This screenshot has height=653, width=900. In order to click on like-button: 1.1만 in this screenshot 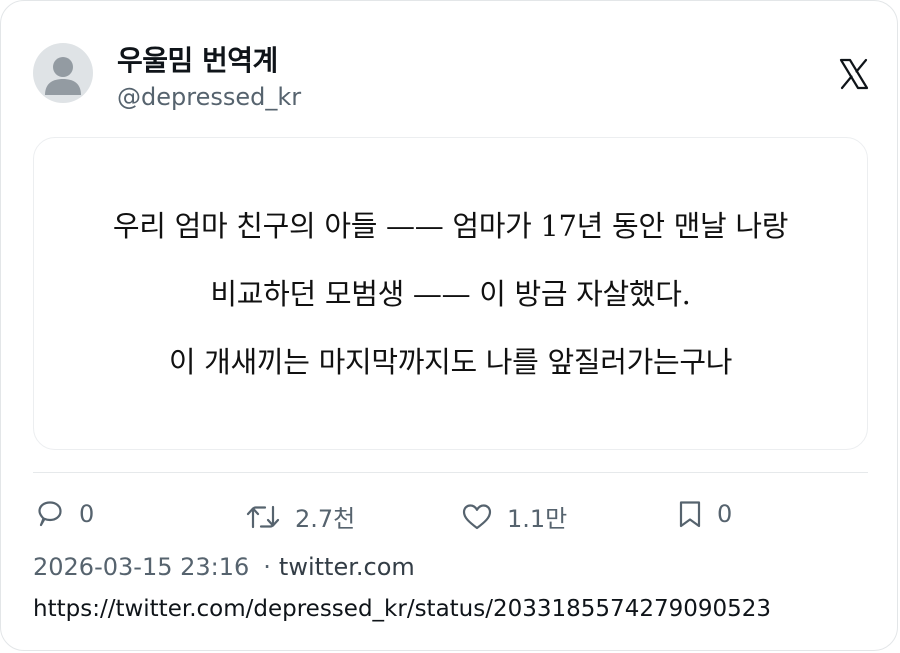, I will do `click(514, 516)`.